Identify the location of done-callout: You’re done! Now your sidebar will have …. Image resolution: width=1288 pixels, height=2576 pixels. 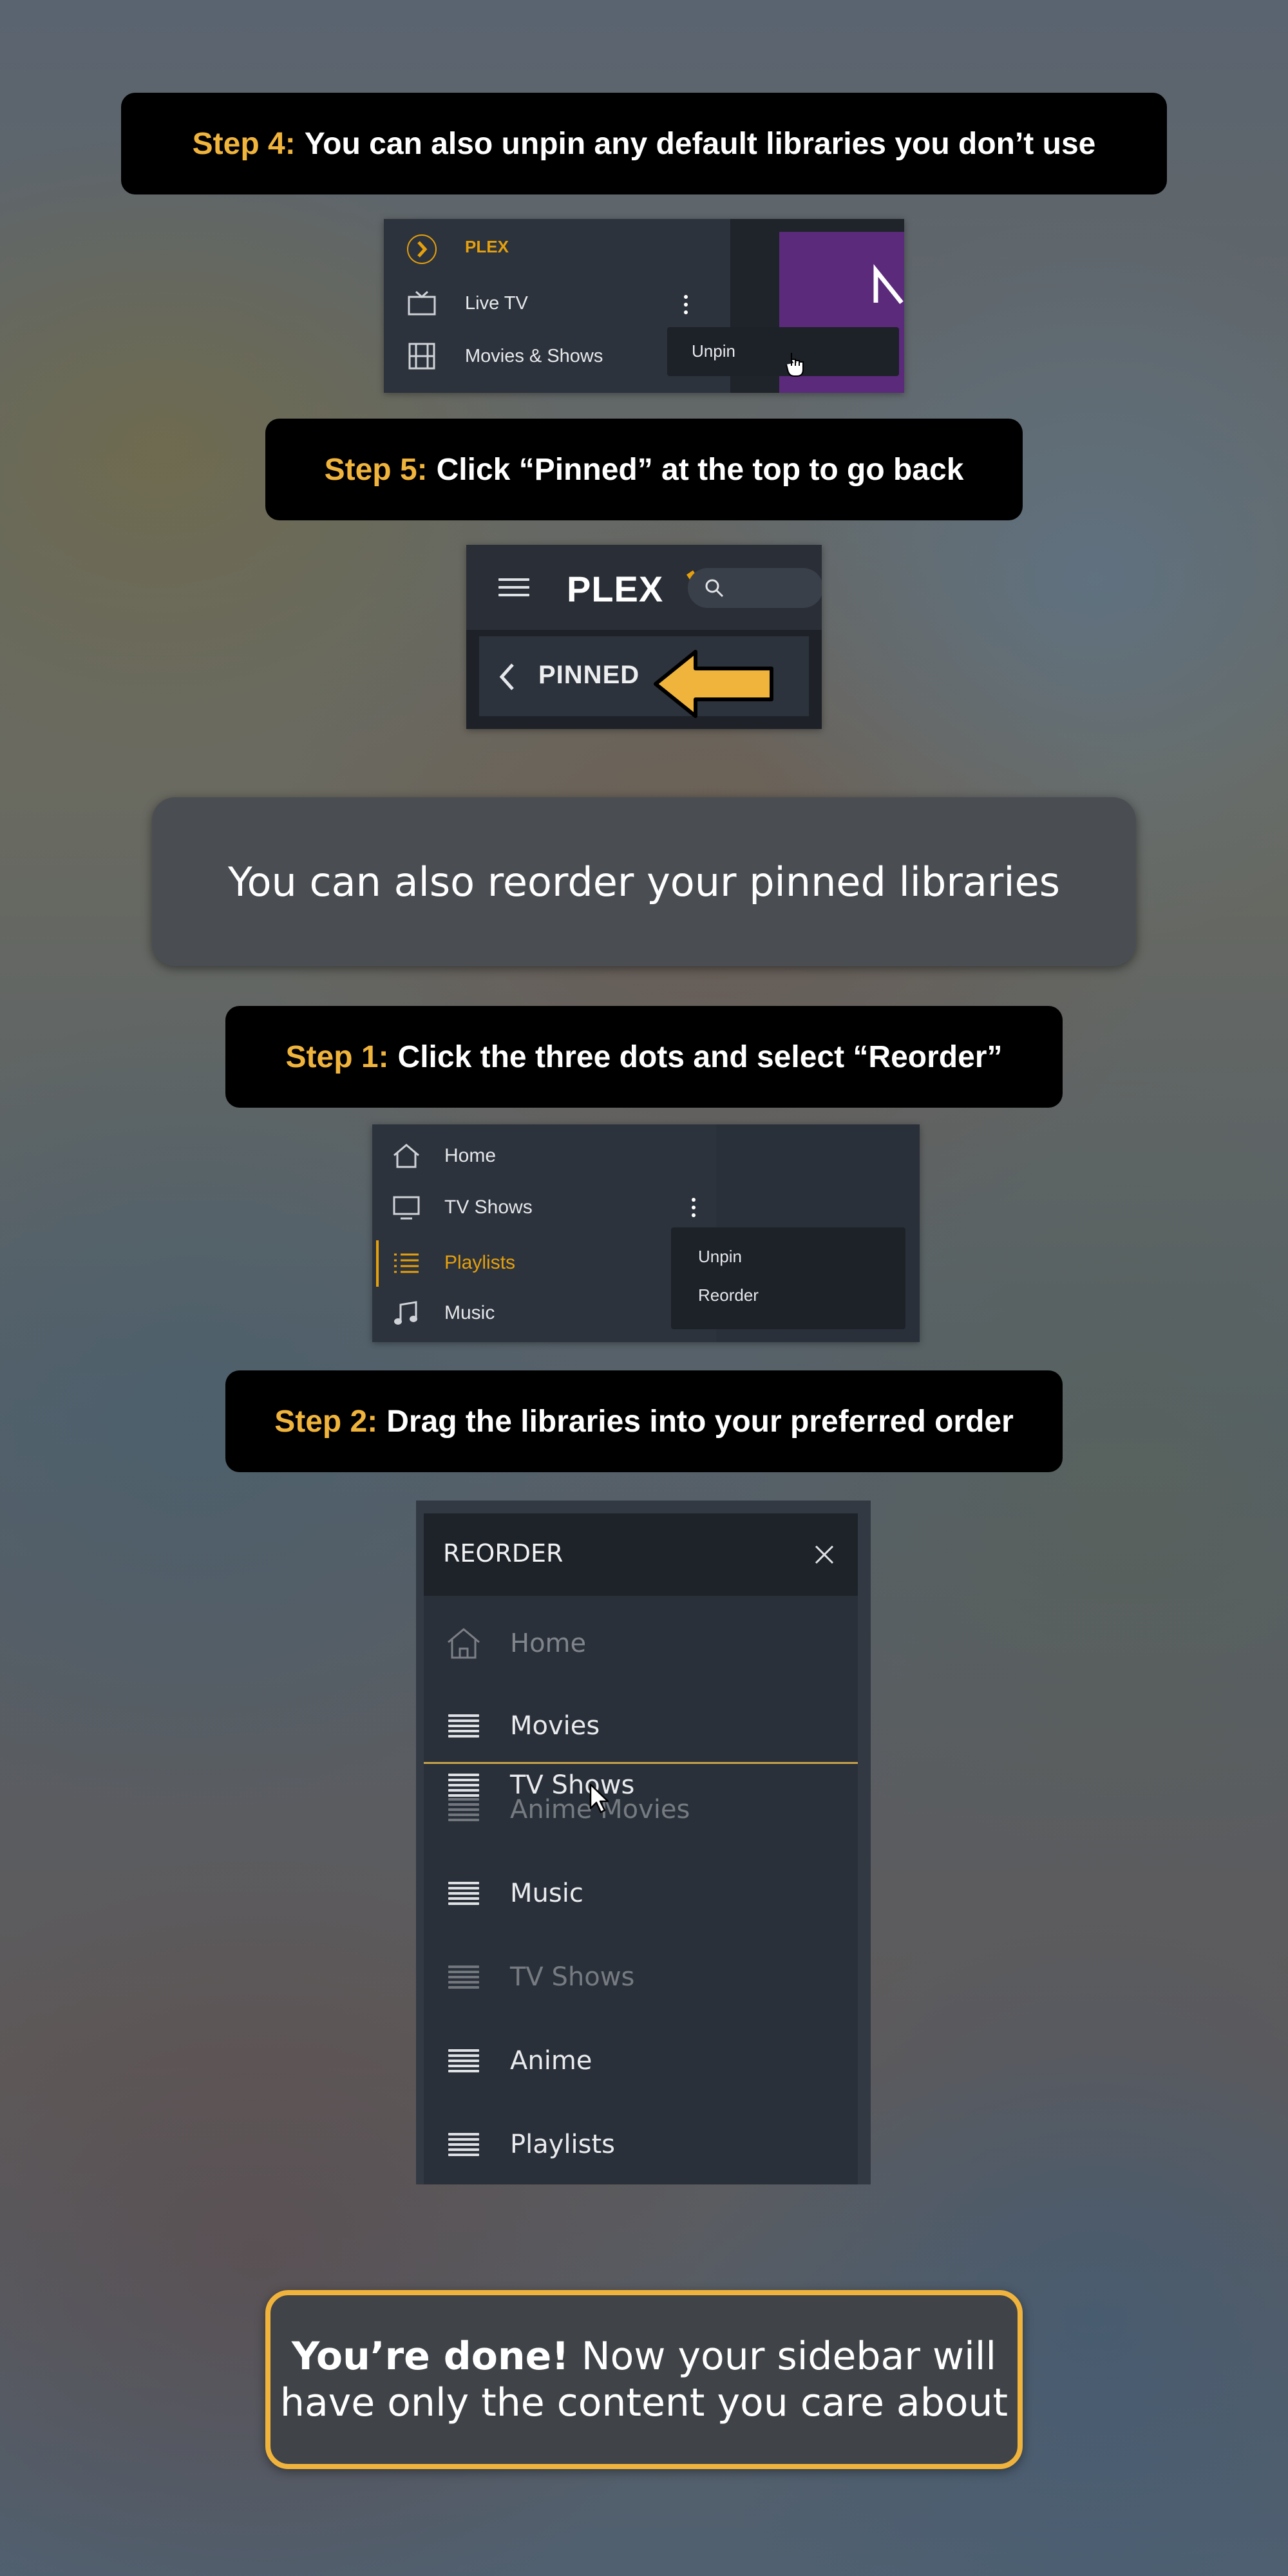
(644, 2379).